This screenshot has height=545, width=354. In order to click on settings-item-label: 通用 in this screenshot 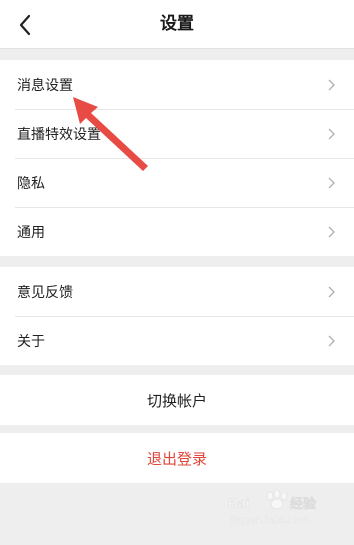, I will do `click(31, 232)`.